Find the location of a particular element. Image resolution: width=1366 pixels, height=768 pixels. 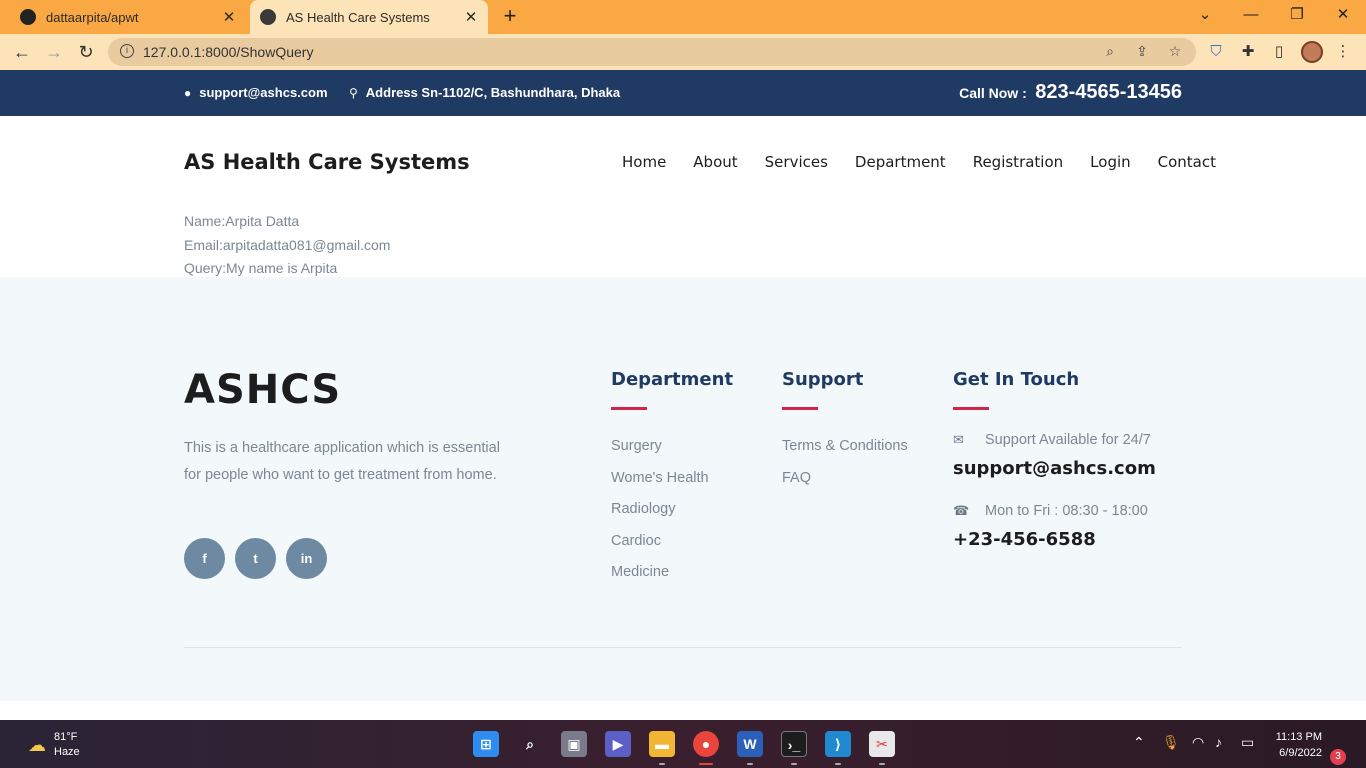

footer-divider is located at coordinates (683, 647).